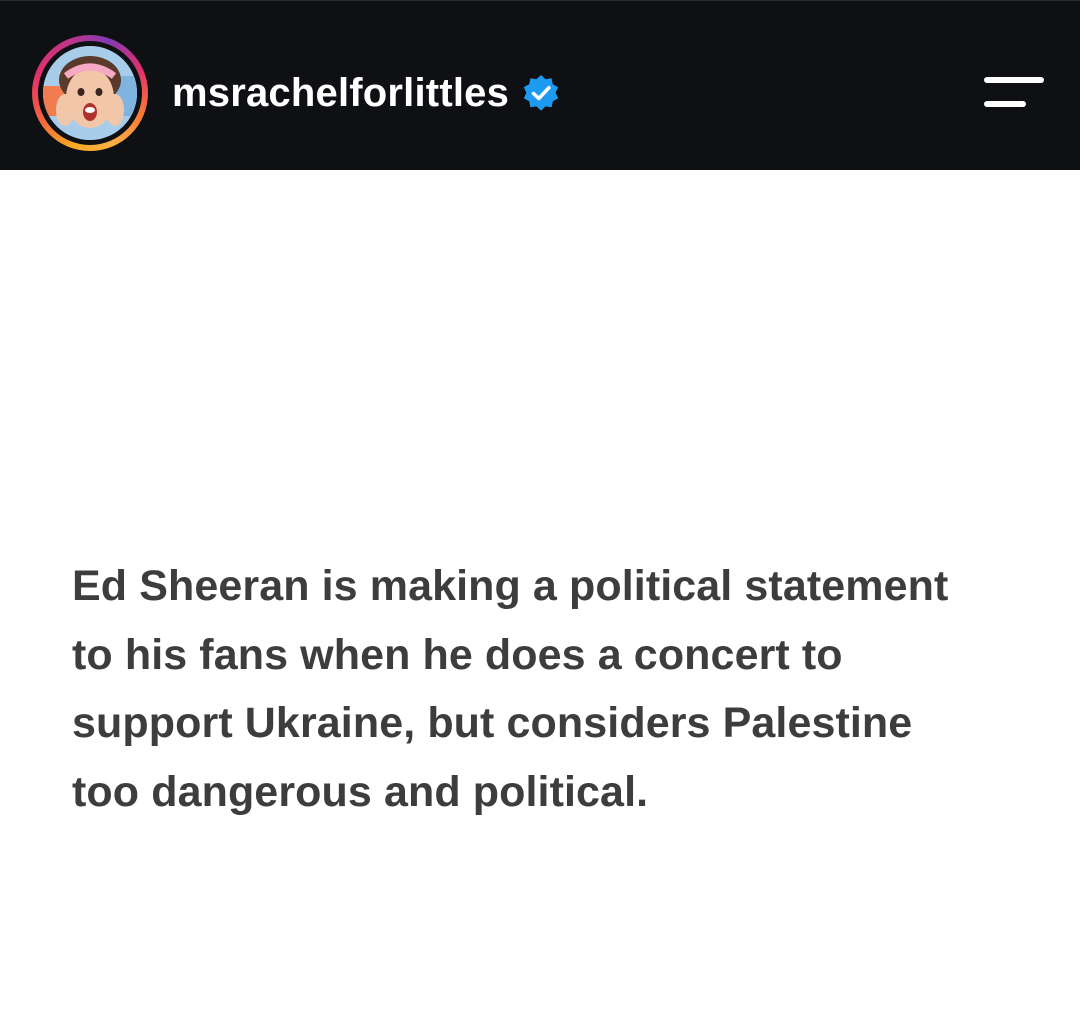  What do you see at coordinates (492, 723) in the screenshot?
I see `post-text-line: support Ukraine, but considers Palestine` at bounding box center [492, 723].